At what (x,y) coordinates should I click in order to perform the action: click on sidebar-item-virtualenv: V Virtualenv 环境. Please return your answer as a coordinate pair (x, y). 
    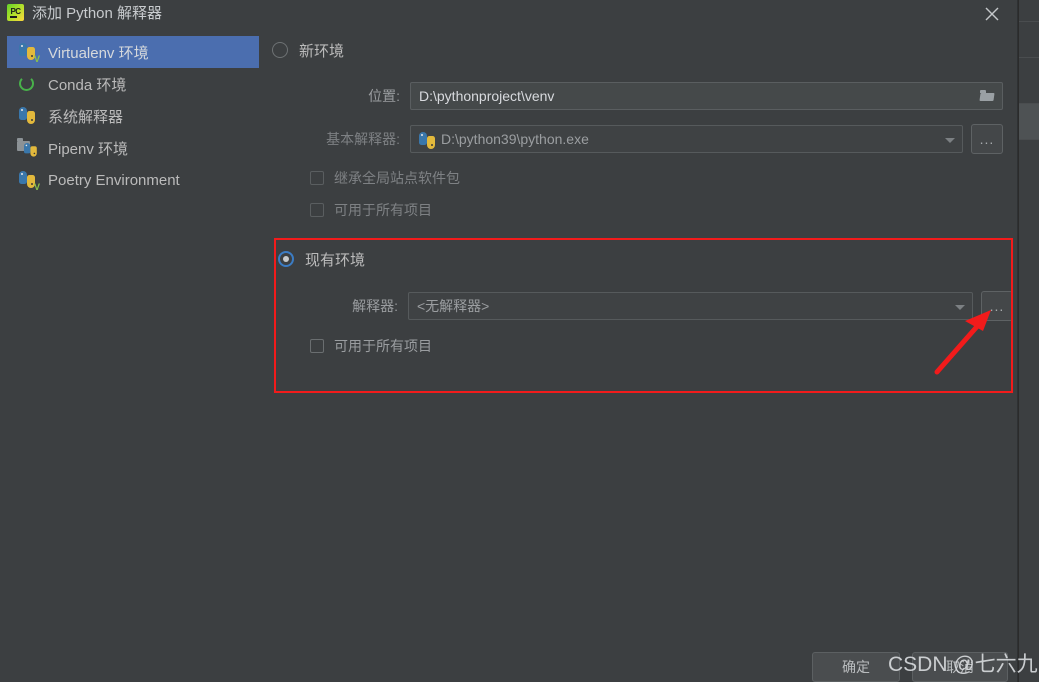
    Looking at the image, I should click on (133, 52).